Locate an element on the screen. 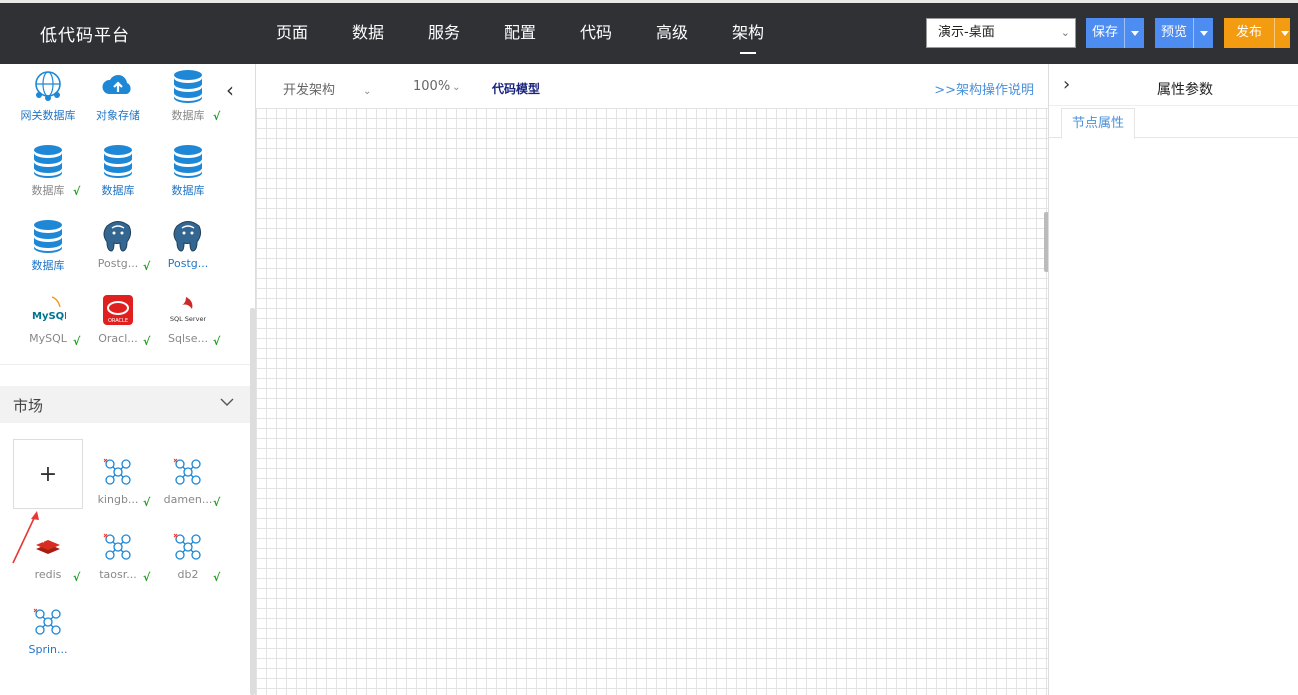 The height and width of the screenshot is (695, 1298). tab-node-properties: 节点属性 is located at coordinates (1098, 123).